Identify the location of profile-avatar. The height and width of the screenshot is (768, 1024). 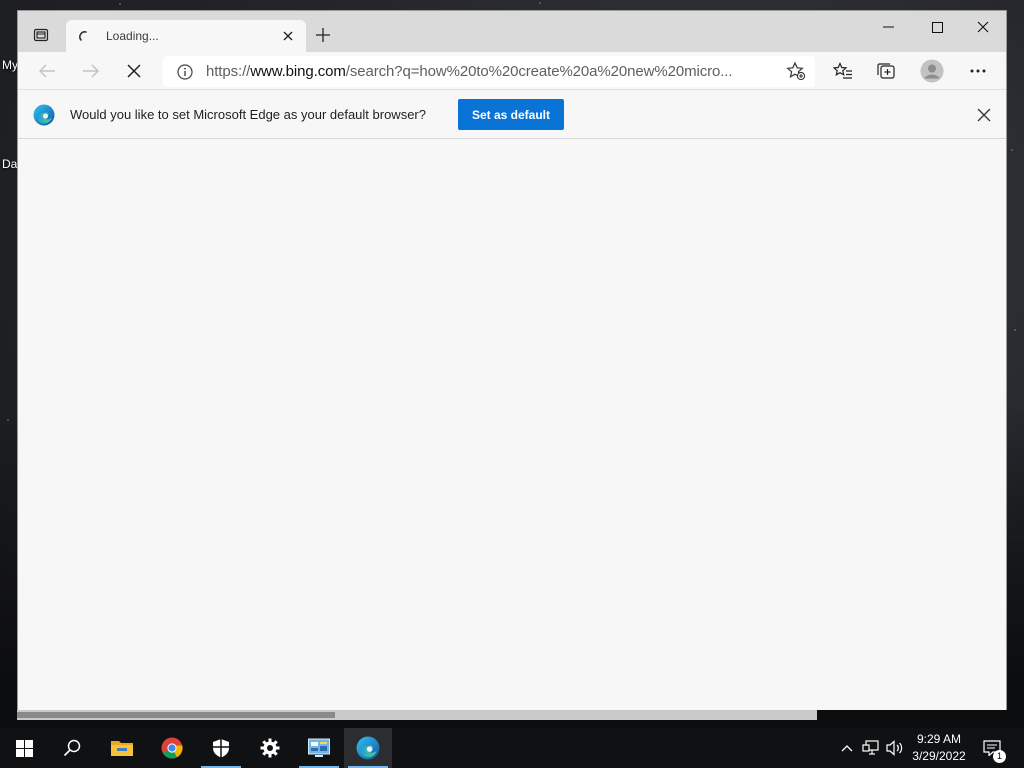
(932, 71).